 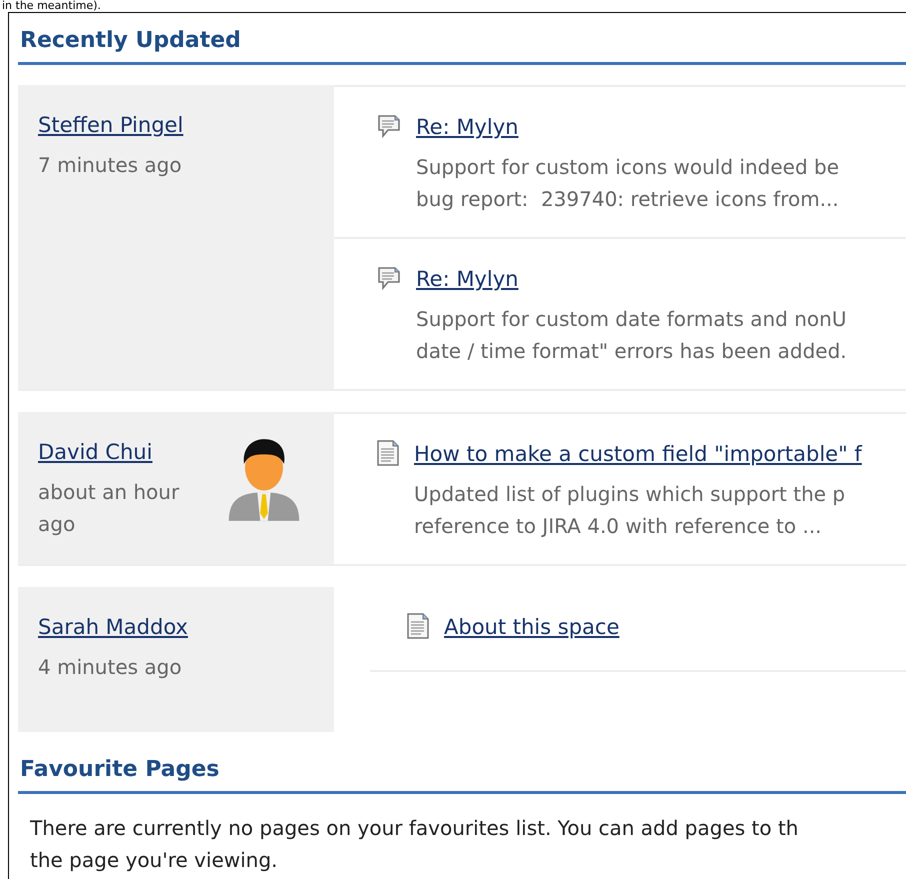 What do you see at coordinates (638, 454) in the screenshot?
I see `page-link: How to make a custom field "importable" f` at bounding box center [638, 454].